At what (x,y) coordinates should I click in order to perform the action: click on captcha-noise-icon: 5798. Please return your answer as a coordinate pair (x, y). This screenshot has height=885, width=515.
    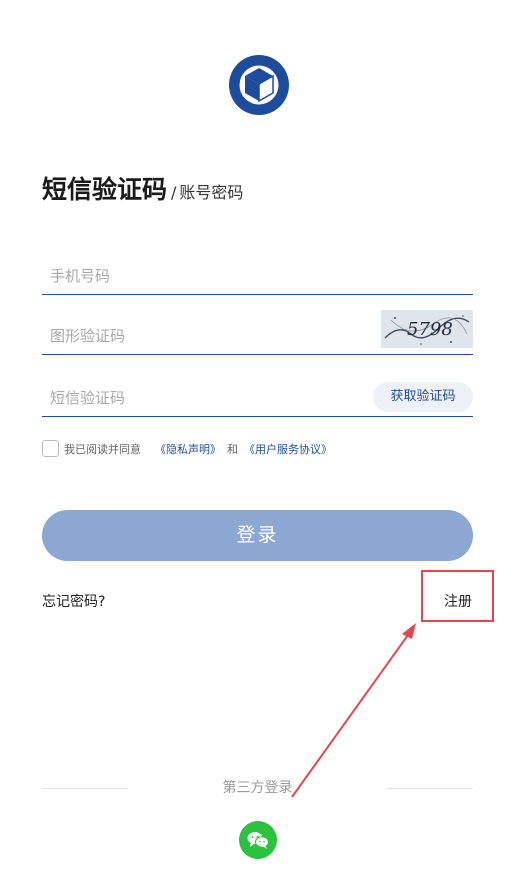
    Looking at the image, I should click on (427, 329).